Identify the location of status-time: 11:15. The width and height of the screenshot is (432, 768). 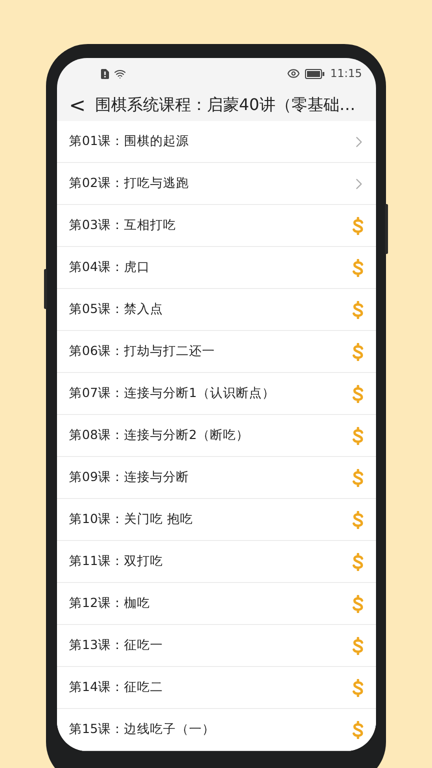
(346, 73).